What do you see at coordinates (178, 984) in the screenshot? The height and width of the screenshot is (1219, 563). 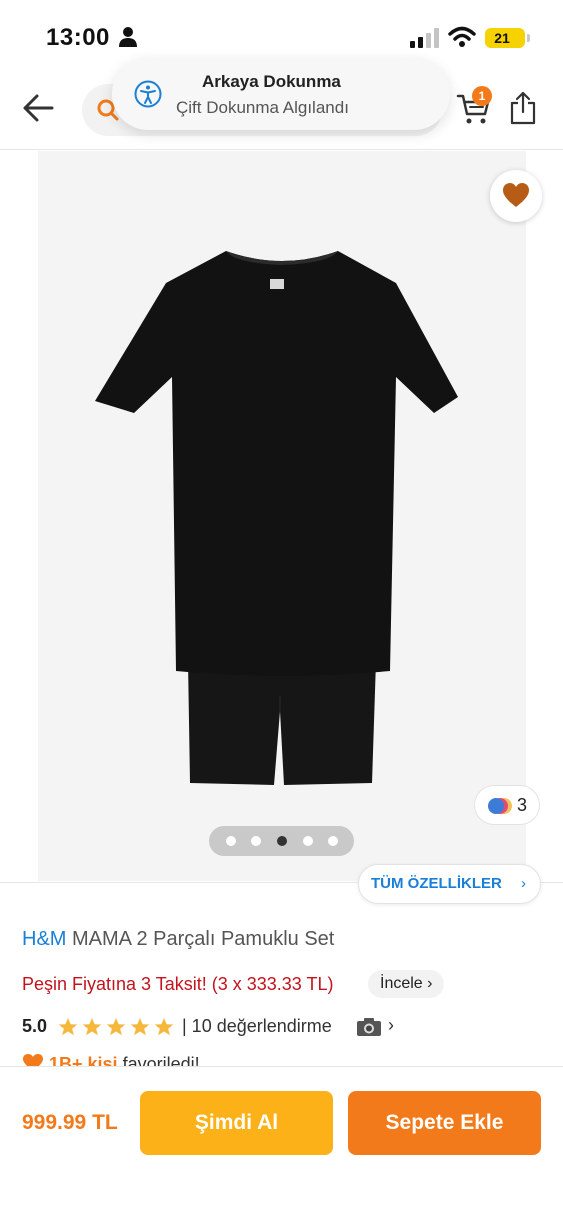 I see `installment-text: Peşin Fiyatına 3 Taksit! (3 x 333.33 TL)` at bounding box center [178, 984].